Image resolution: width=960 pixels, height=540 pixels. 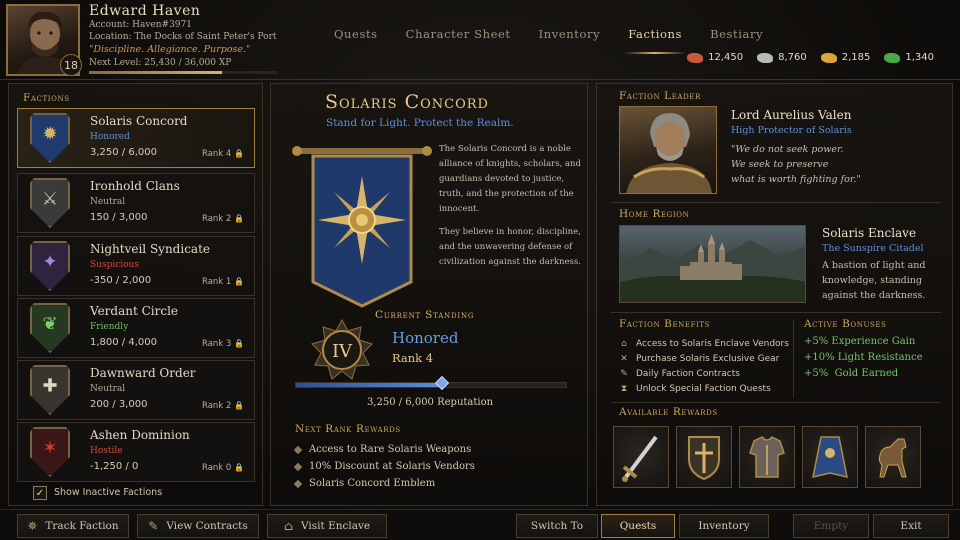 What do you see at coordinates (50, 452) in the screenshot?
I see `faction-shield: ✶` at bounding box center [50, 452].